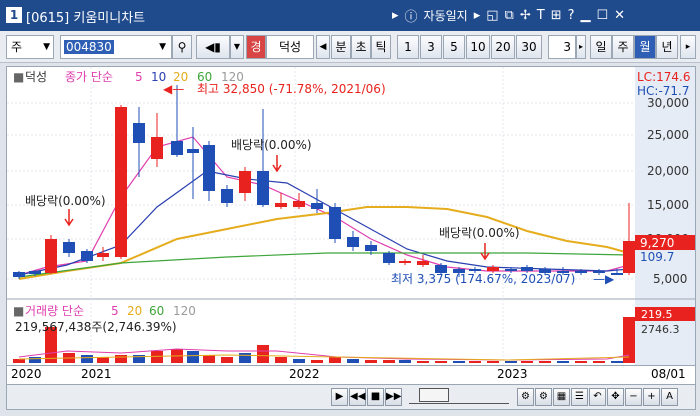  I want to click on legend-close: 종가 단순, so click(89, 77).